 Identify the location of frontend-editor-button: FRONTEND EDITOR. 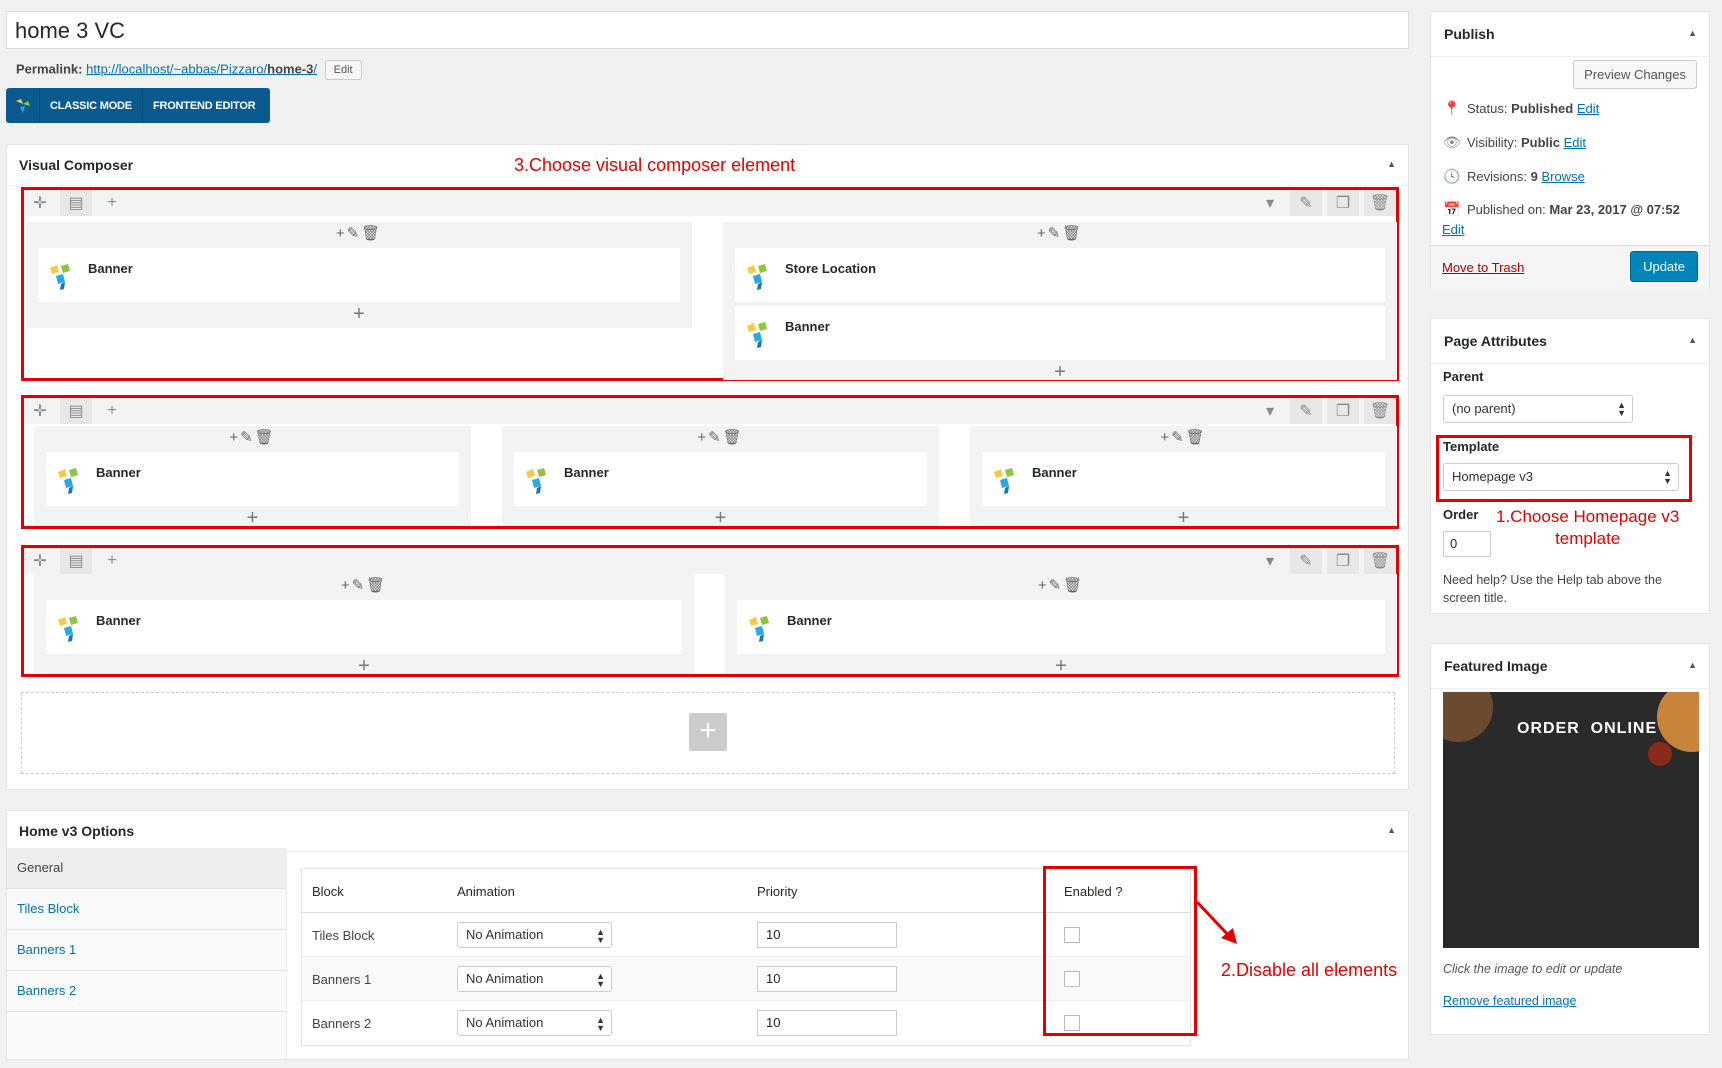
(203, 105).